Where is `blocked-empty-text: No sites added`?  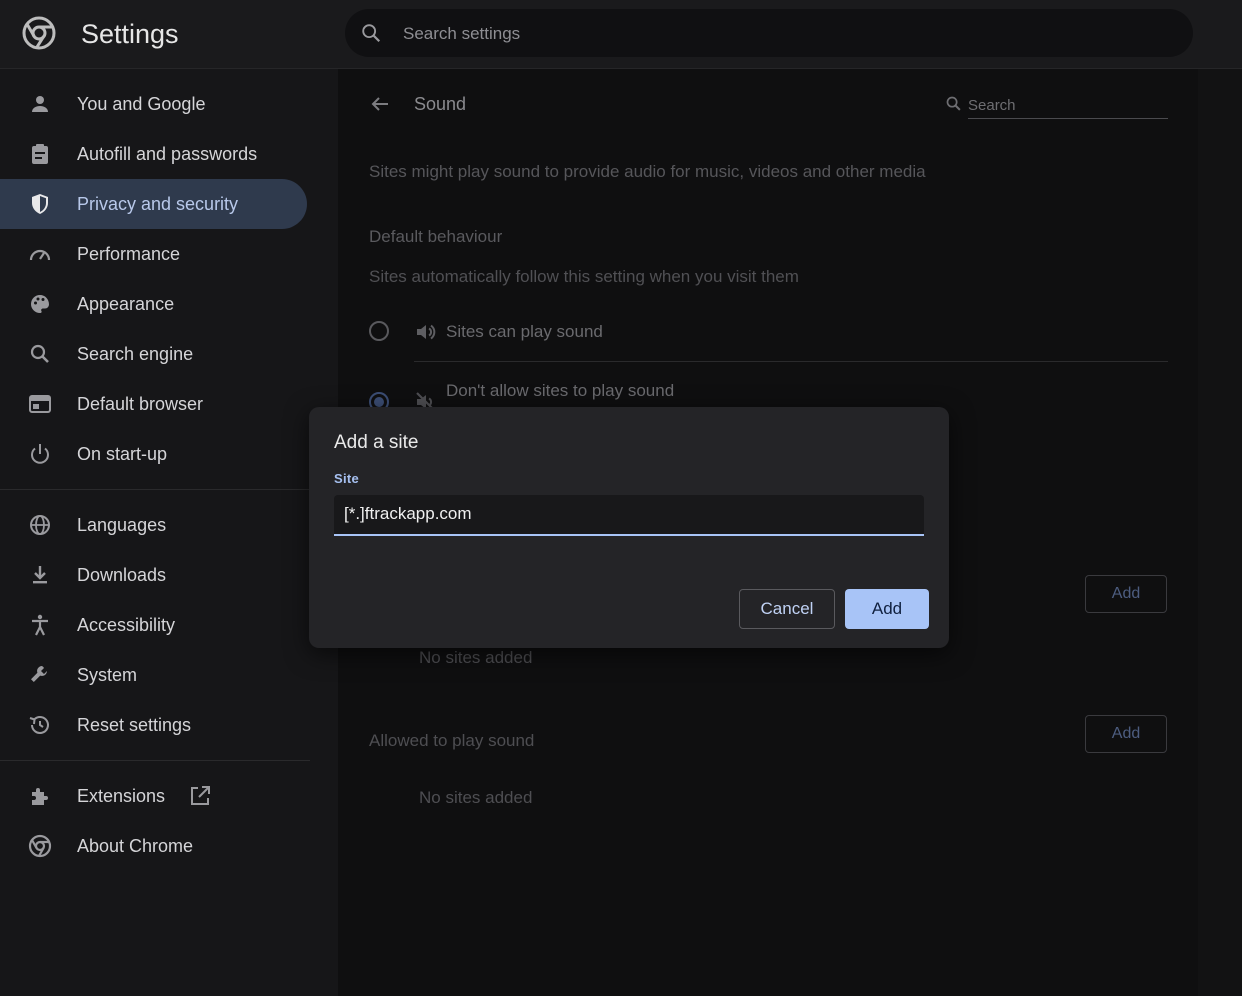
blocked-empty-text: No sites added is located at coordinates (476, 657).